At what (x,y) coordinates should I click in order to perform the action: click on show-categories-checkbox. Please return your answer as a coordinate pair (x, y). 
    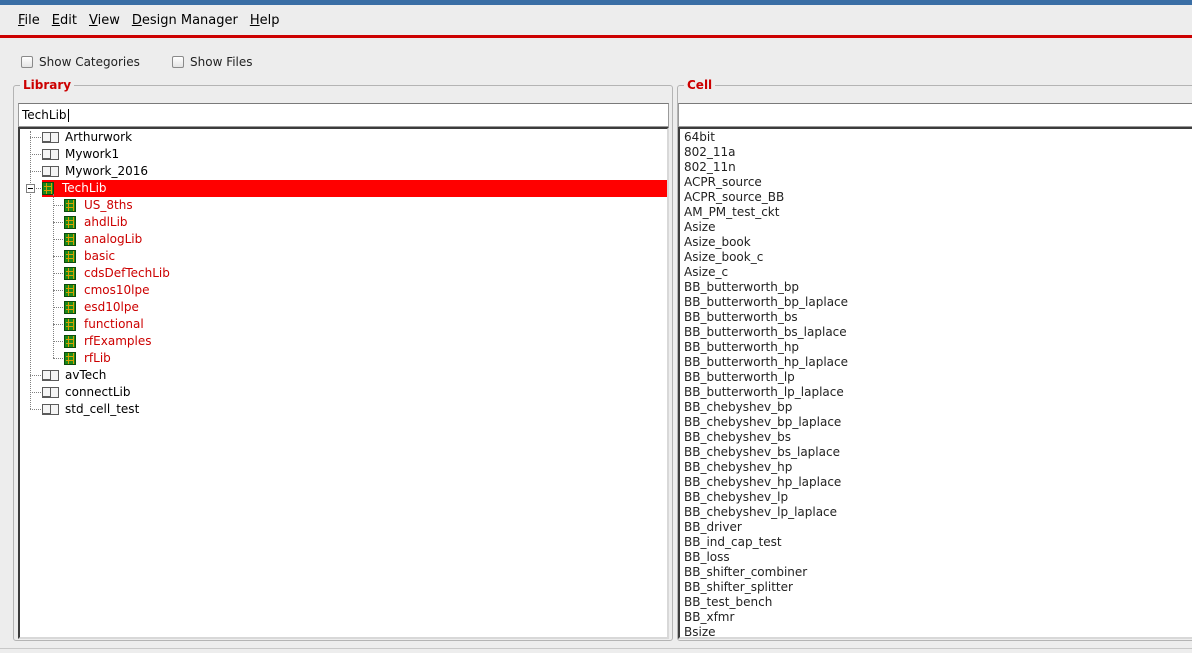
    Looking at the image, I should click on (27, 62).